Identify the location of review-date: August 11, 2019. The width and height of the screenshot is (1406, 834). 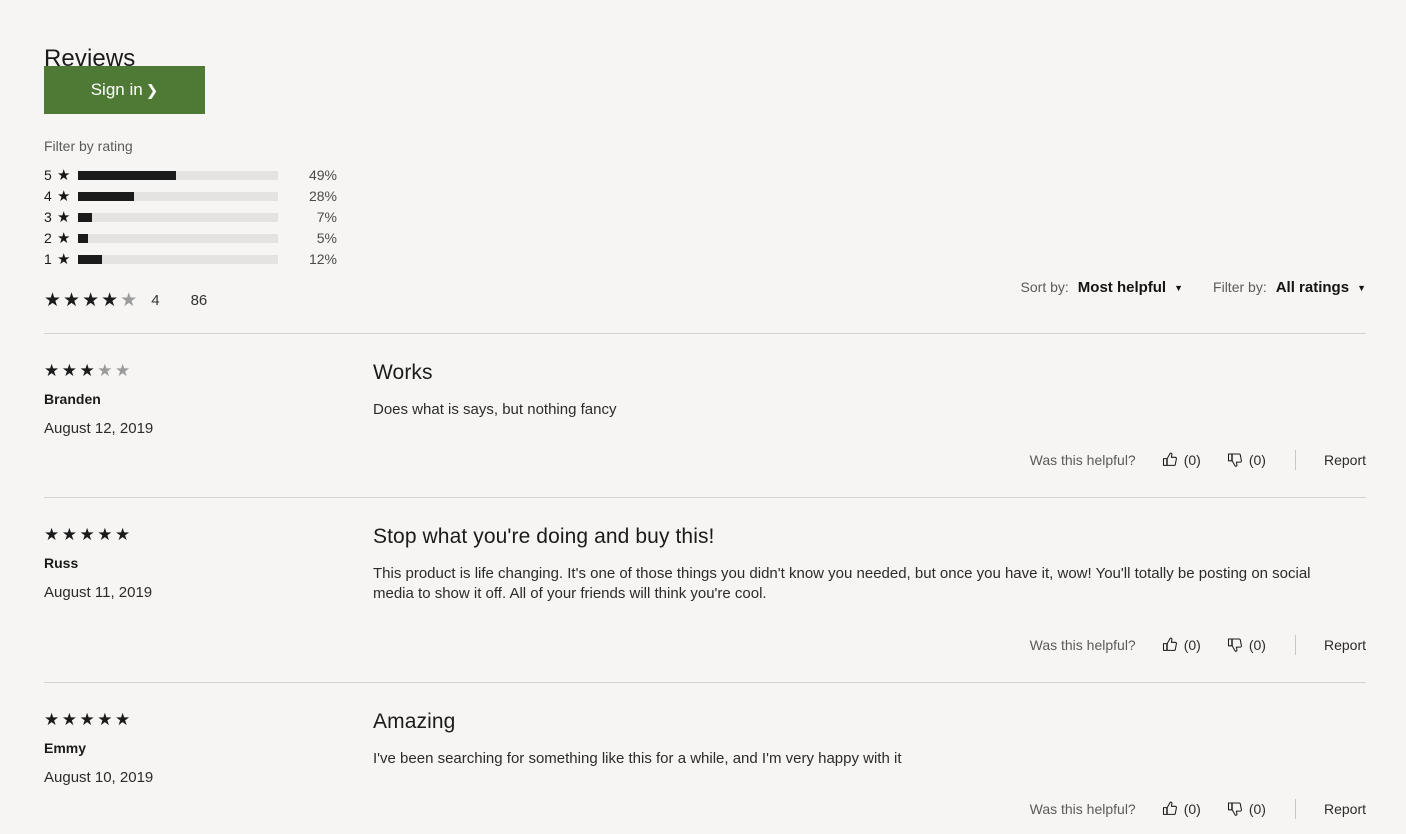
(98, 592).